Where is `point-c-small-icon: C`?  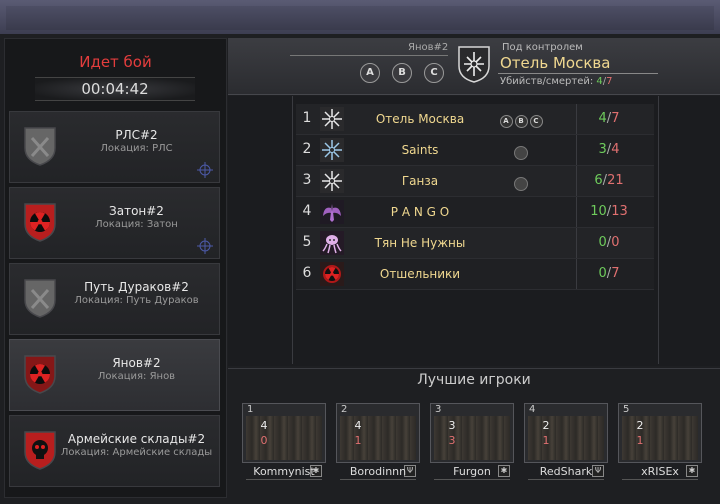 point-c-small-icon: C is located at coordinates (536, 121).